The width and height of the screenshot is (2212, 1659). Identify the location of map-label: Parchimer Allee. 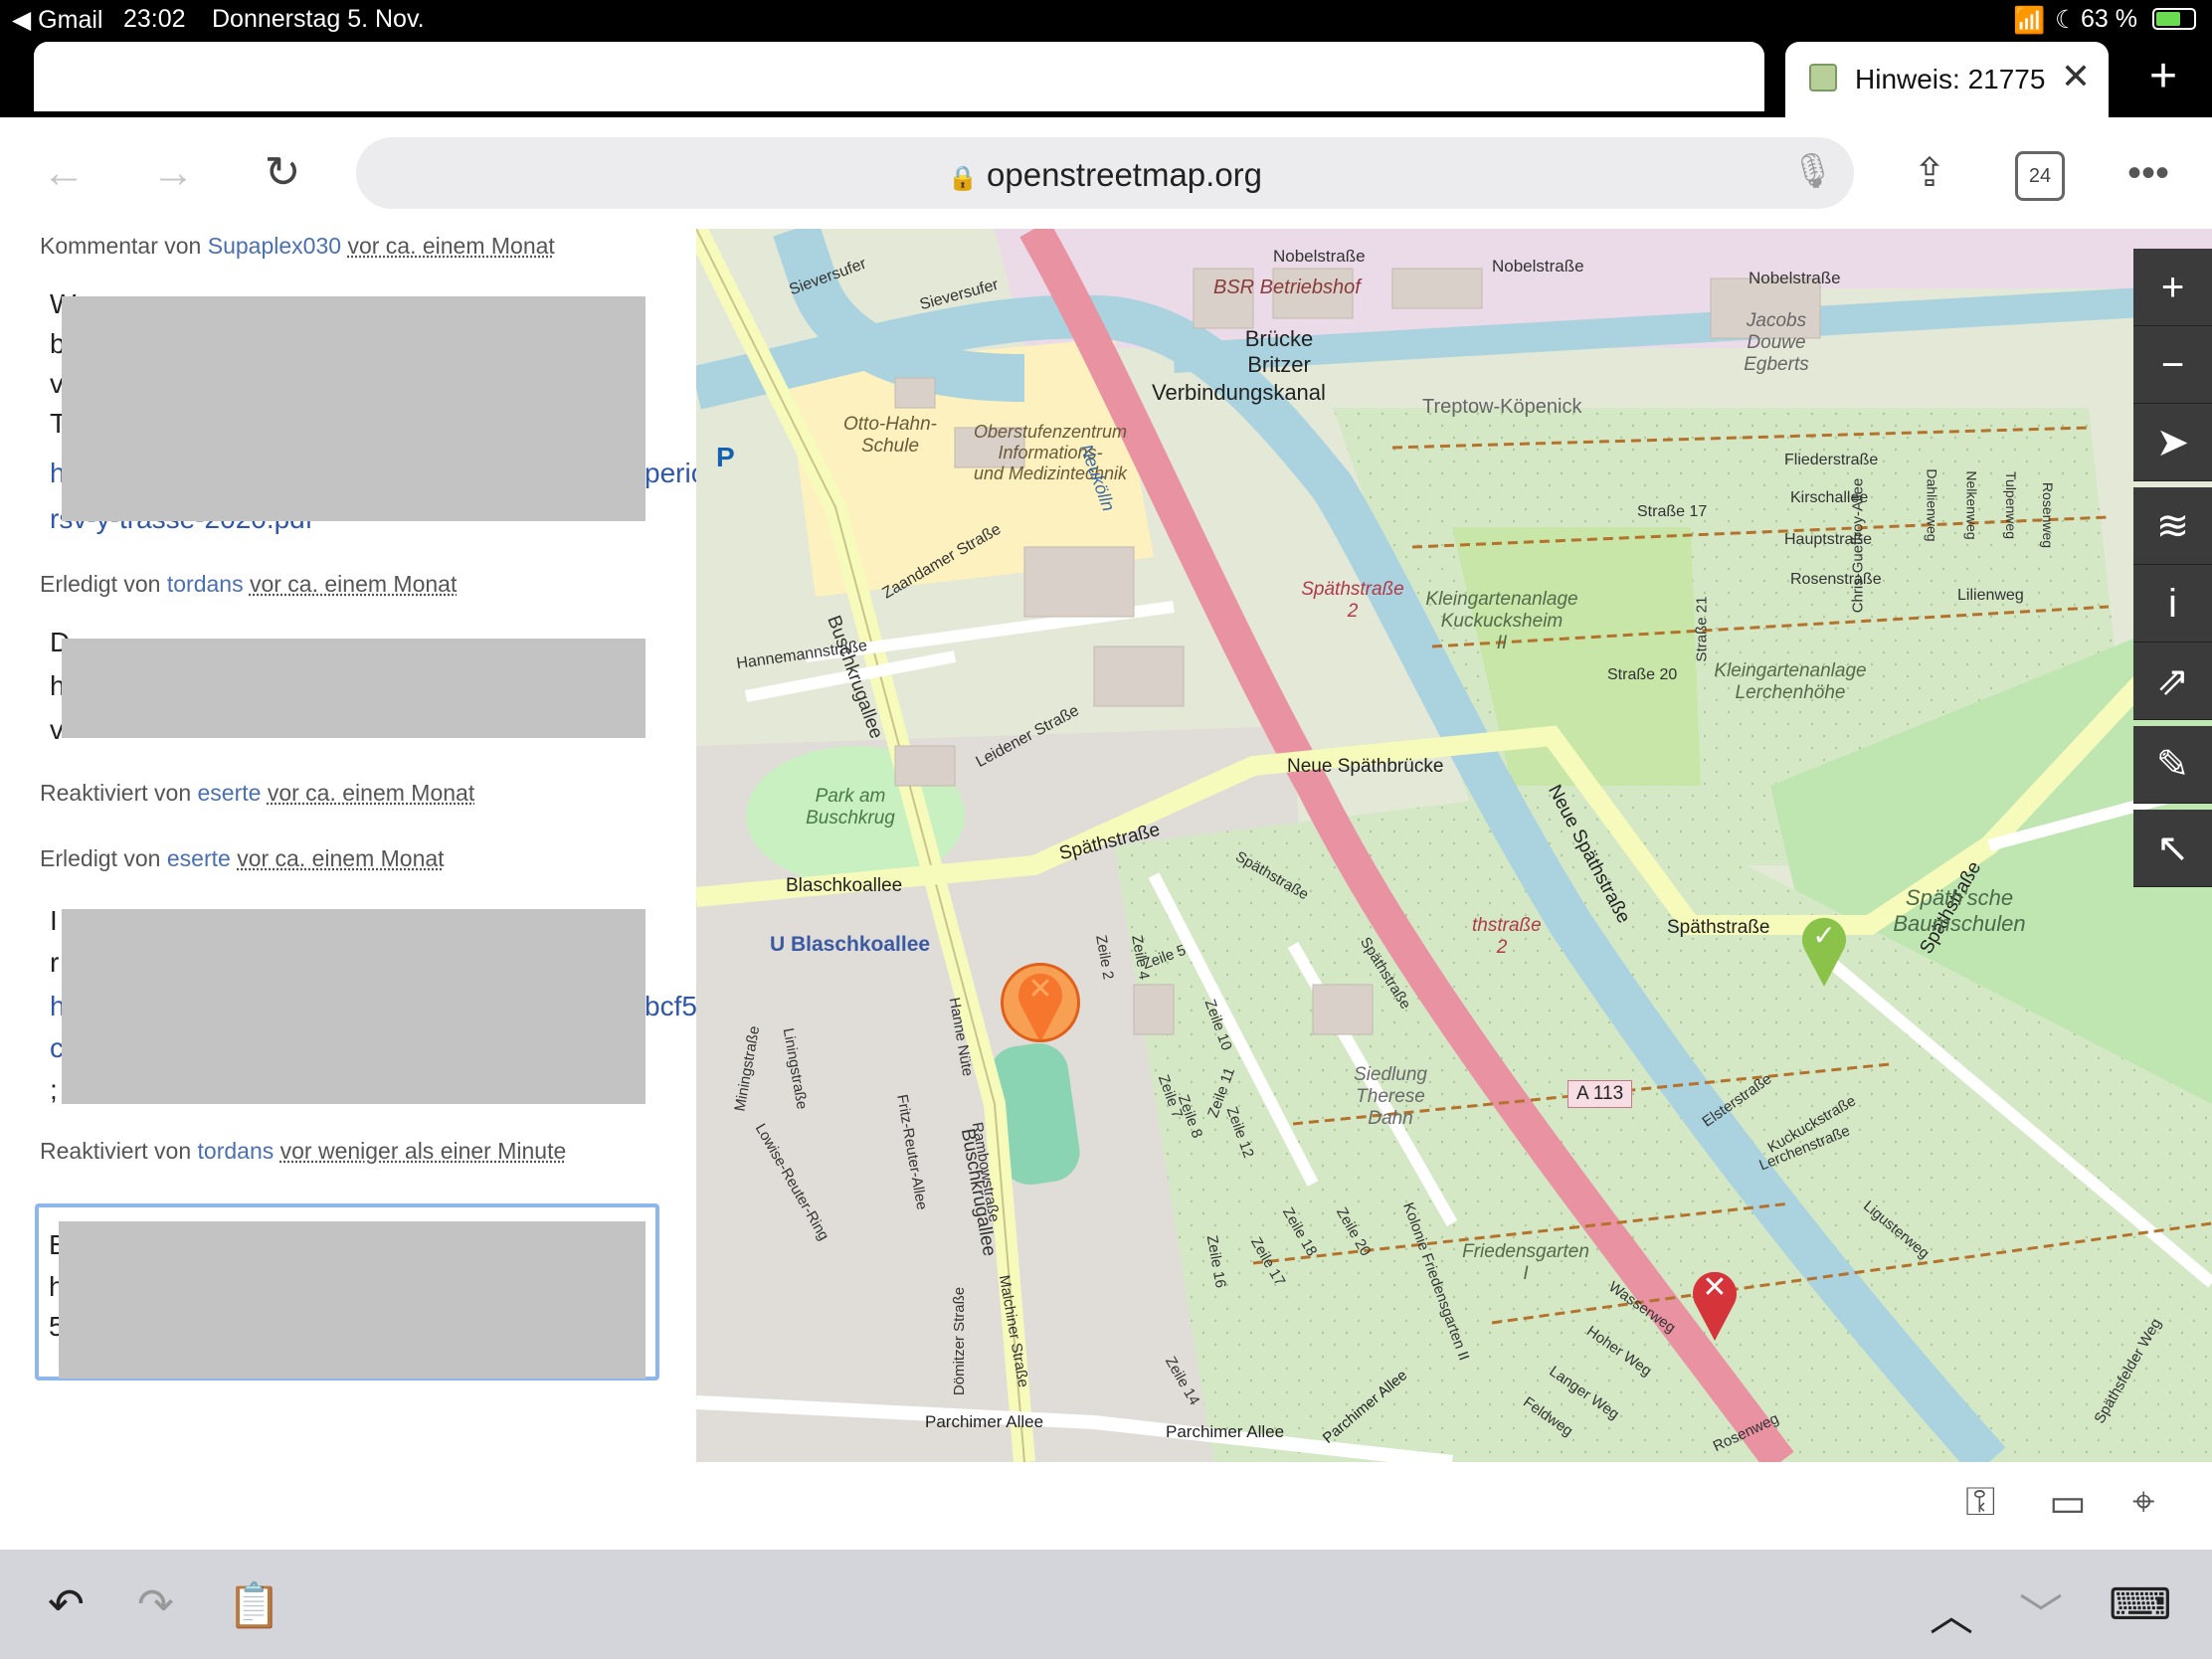
(984, 1421).